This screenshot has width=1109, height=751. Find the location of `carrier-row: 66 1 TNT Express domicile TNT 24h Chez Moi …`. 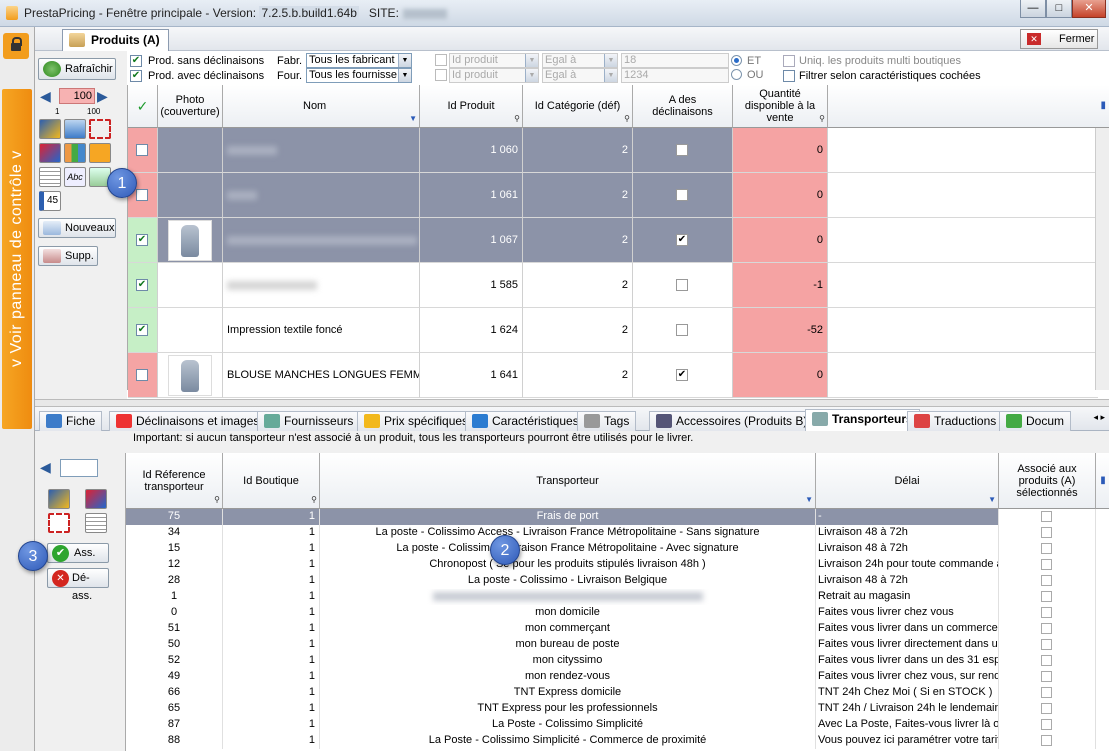

carrier-row: 66 1 TNT Express domicile TNT 24h Chez Moi … is located at coordinates (611, 693).